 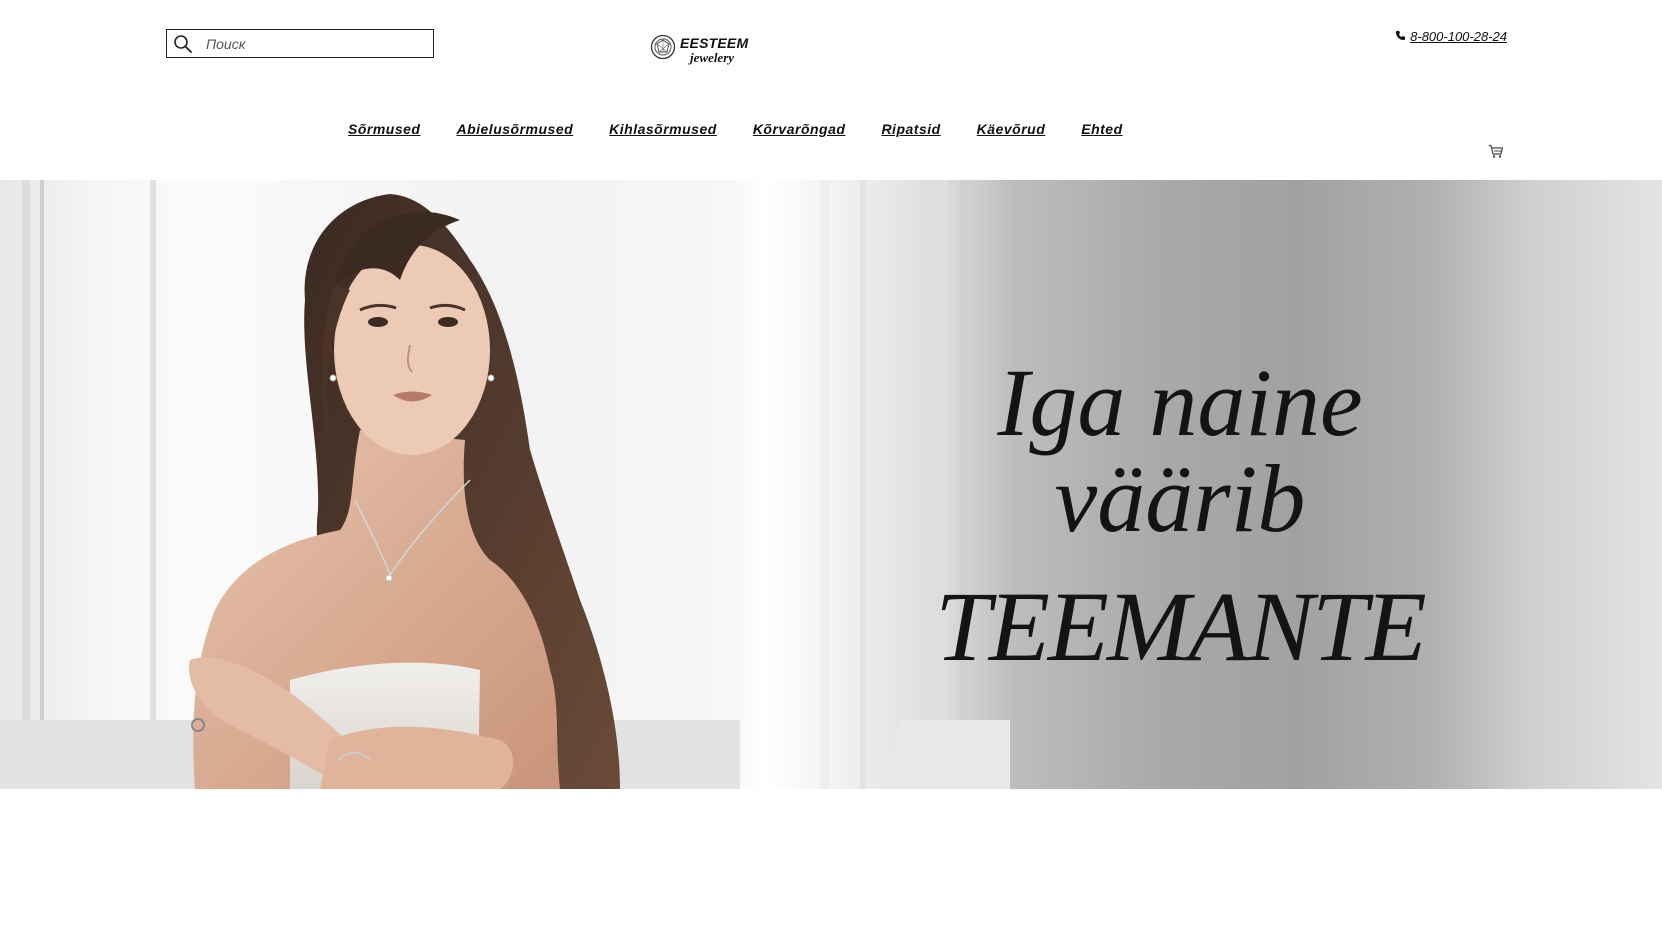 I want to click on nav-item-ehted: Ehted, so click(x=1101, y=129).